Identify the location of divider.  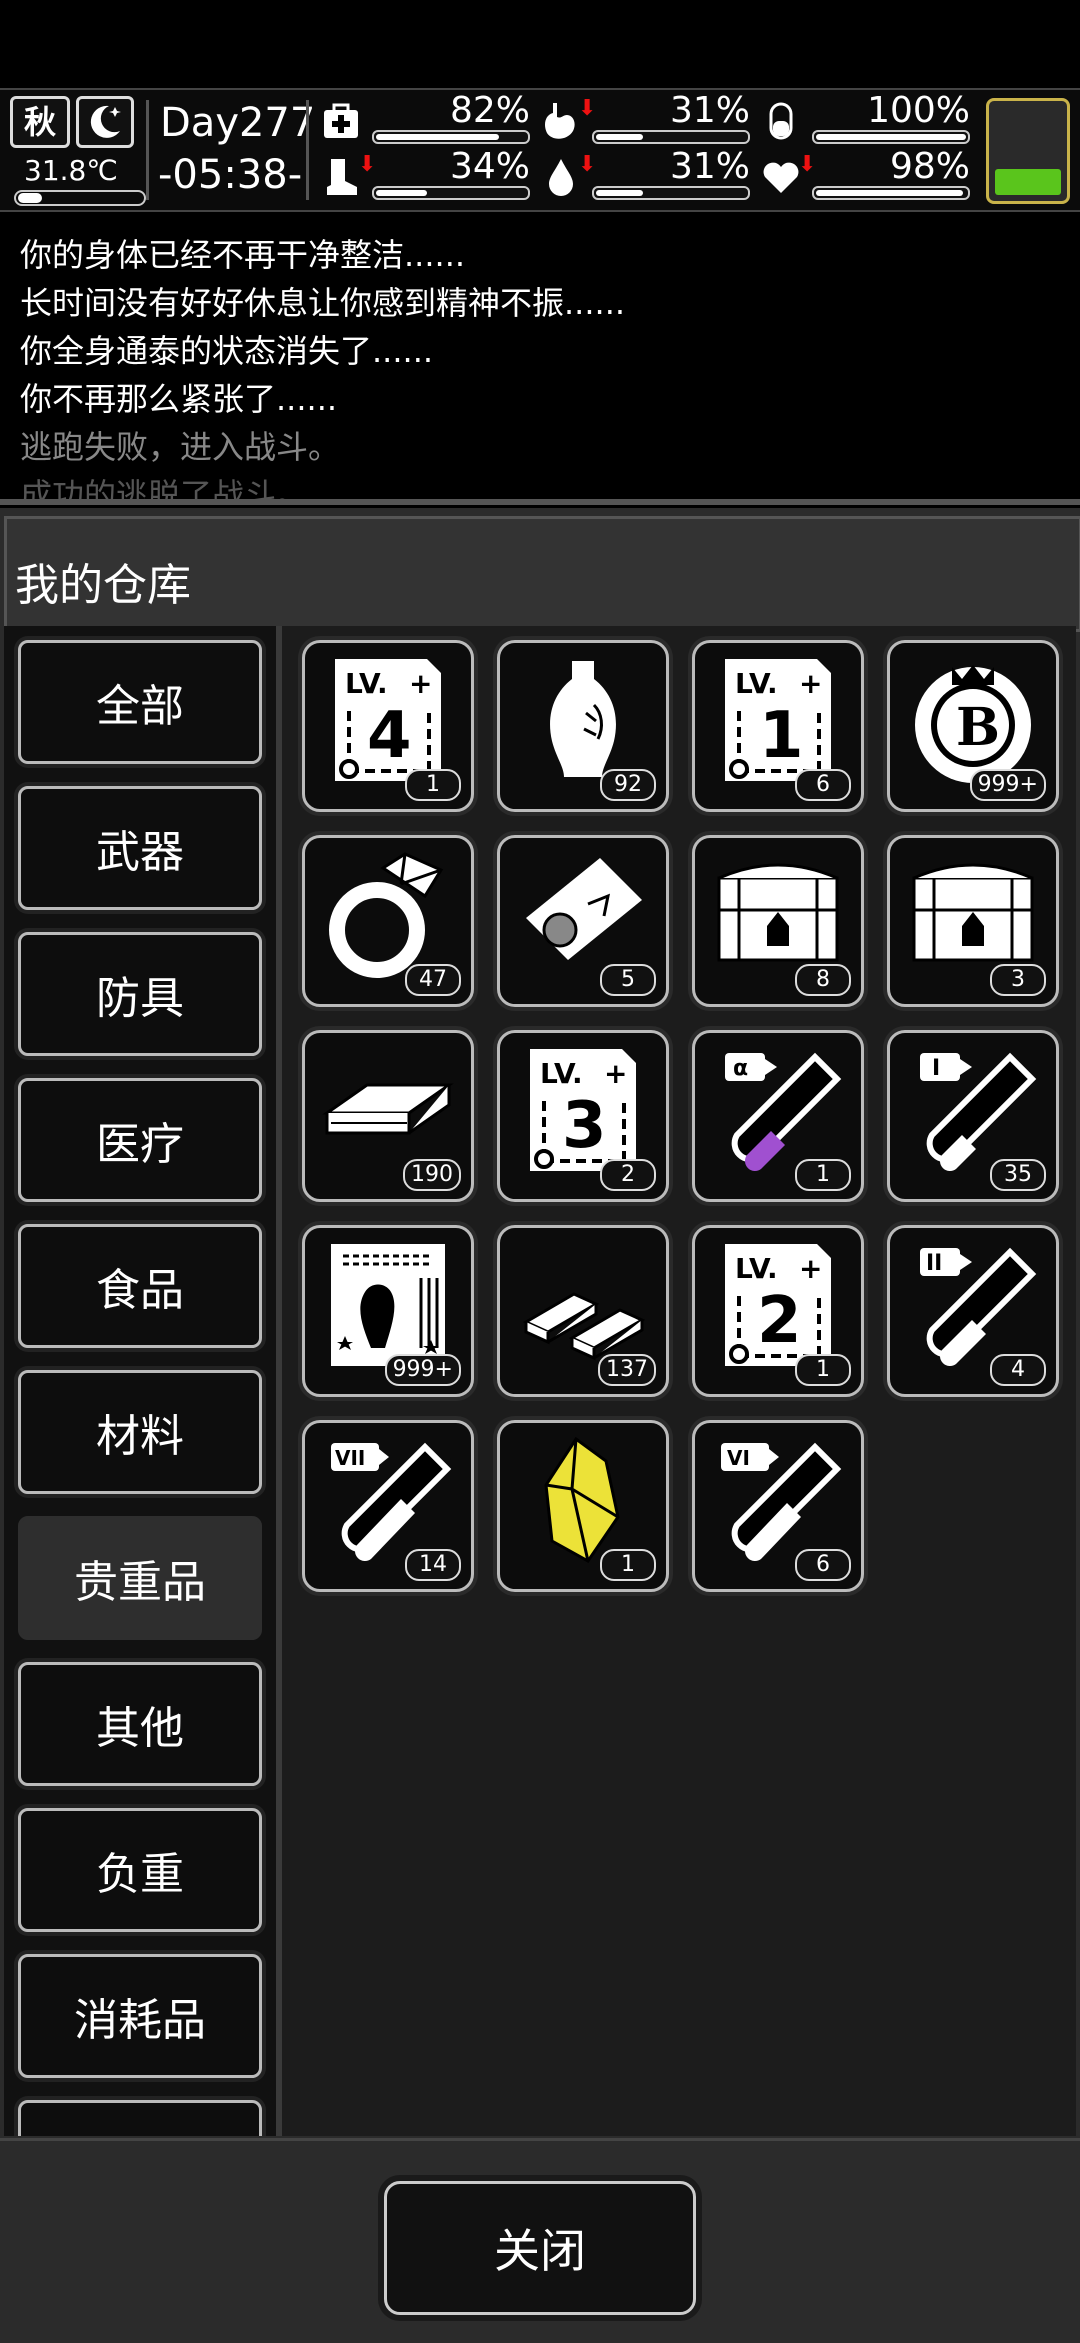
(147, 150).